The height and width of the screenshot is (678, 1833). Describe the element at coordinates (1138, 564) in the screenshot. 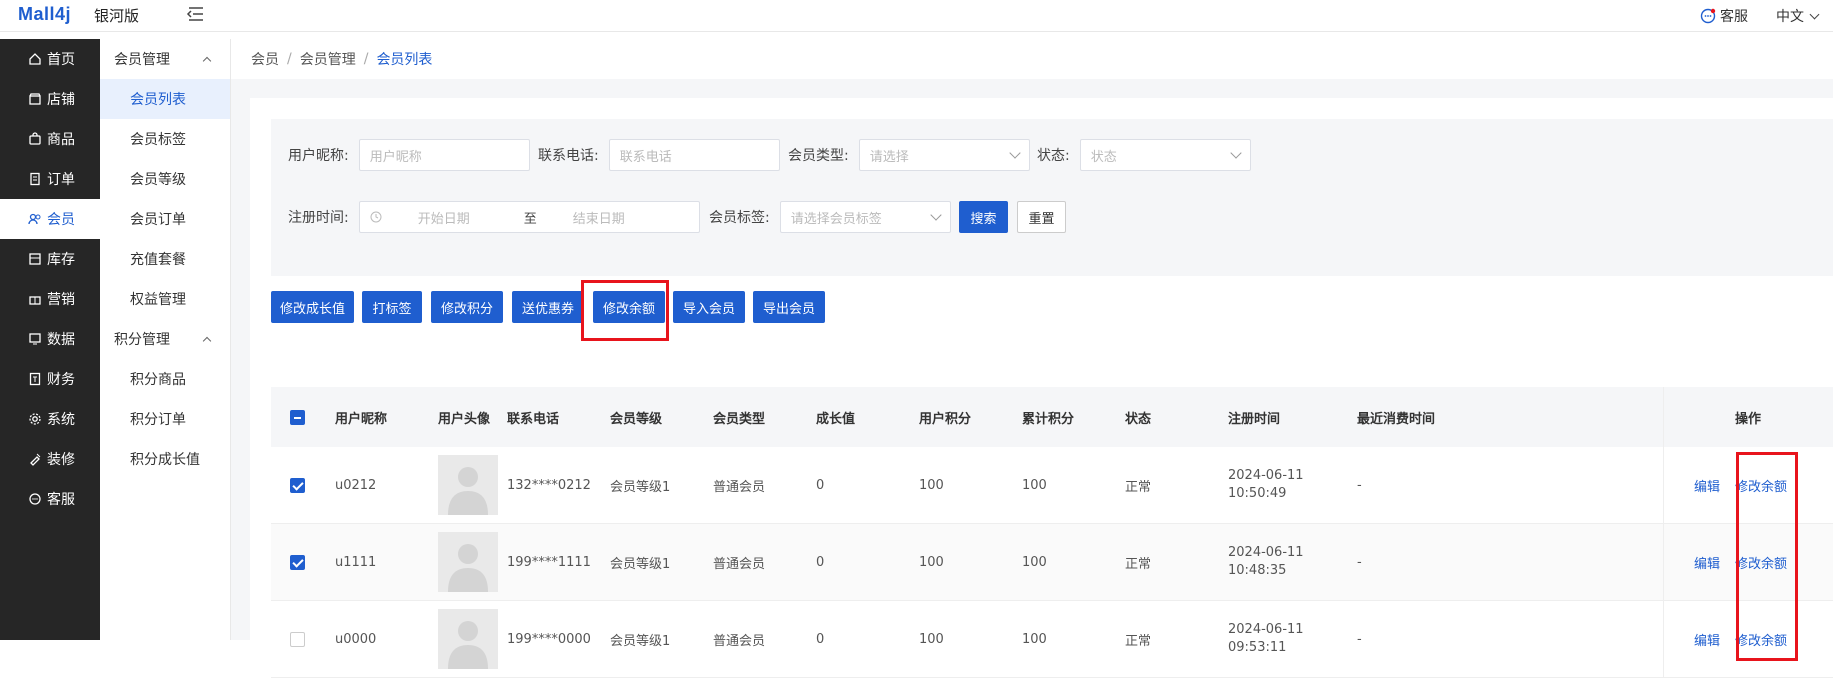

I see `cell-status: 正常` at that location.